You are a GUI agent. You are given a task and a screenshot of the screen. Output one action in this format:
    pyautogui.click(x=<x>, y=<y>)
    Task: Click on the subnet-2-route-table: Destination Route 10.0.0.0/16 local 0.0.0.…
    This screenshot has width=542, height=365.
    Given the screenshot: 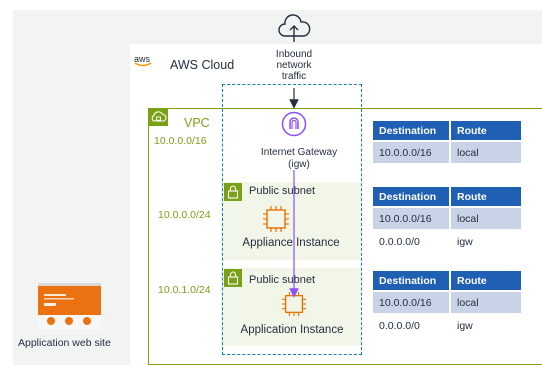 What is the action you would take?
    pyautogui.click(x=447, y=303)
    